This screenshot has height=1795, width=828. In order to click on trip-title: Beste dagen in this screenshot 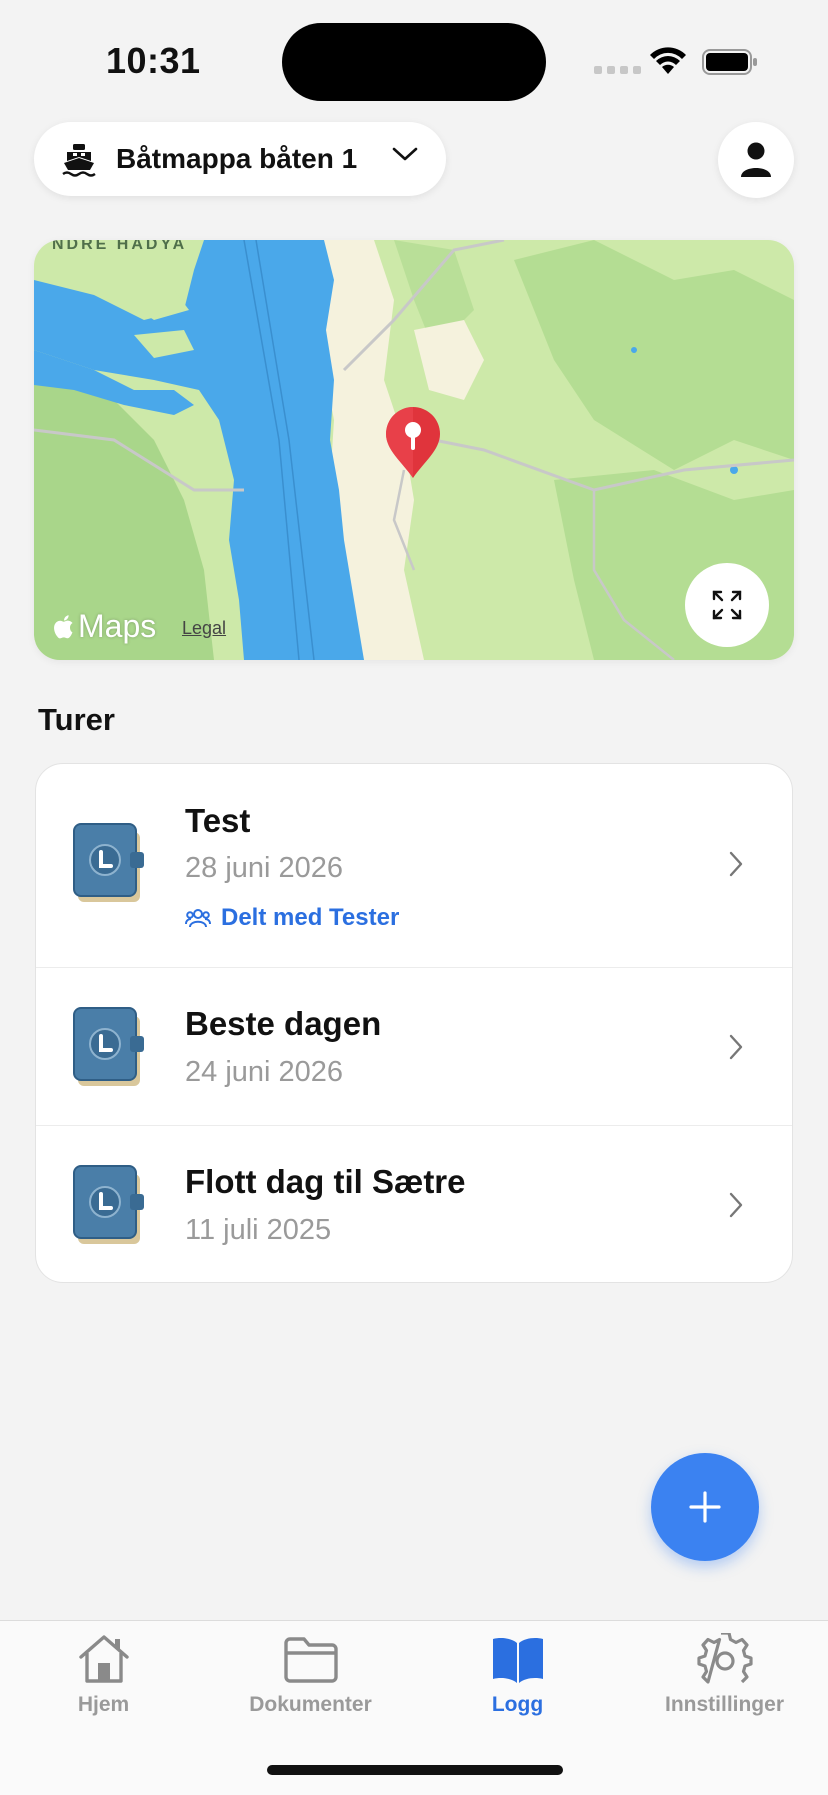, I will do `click(283, 1023)`.